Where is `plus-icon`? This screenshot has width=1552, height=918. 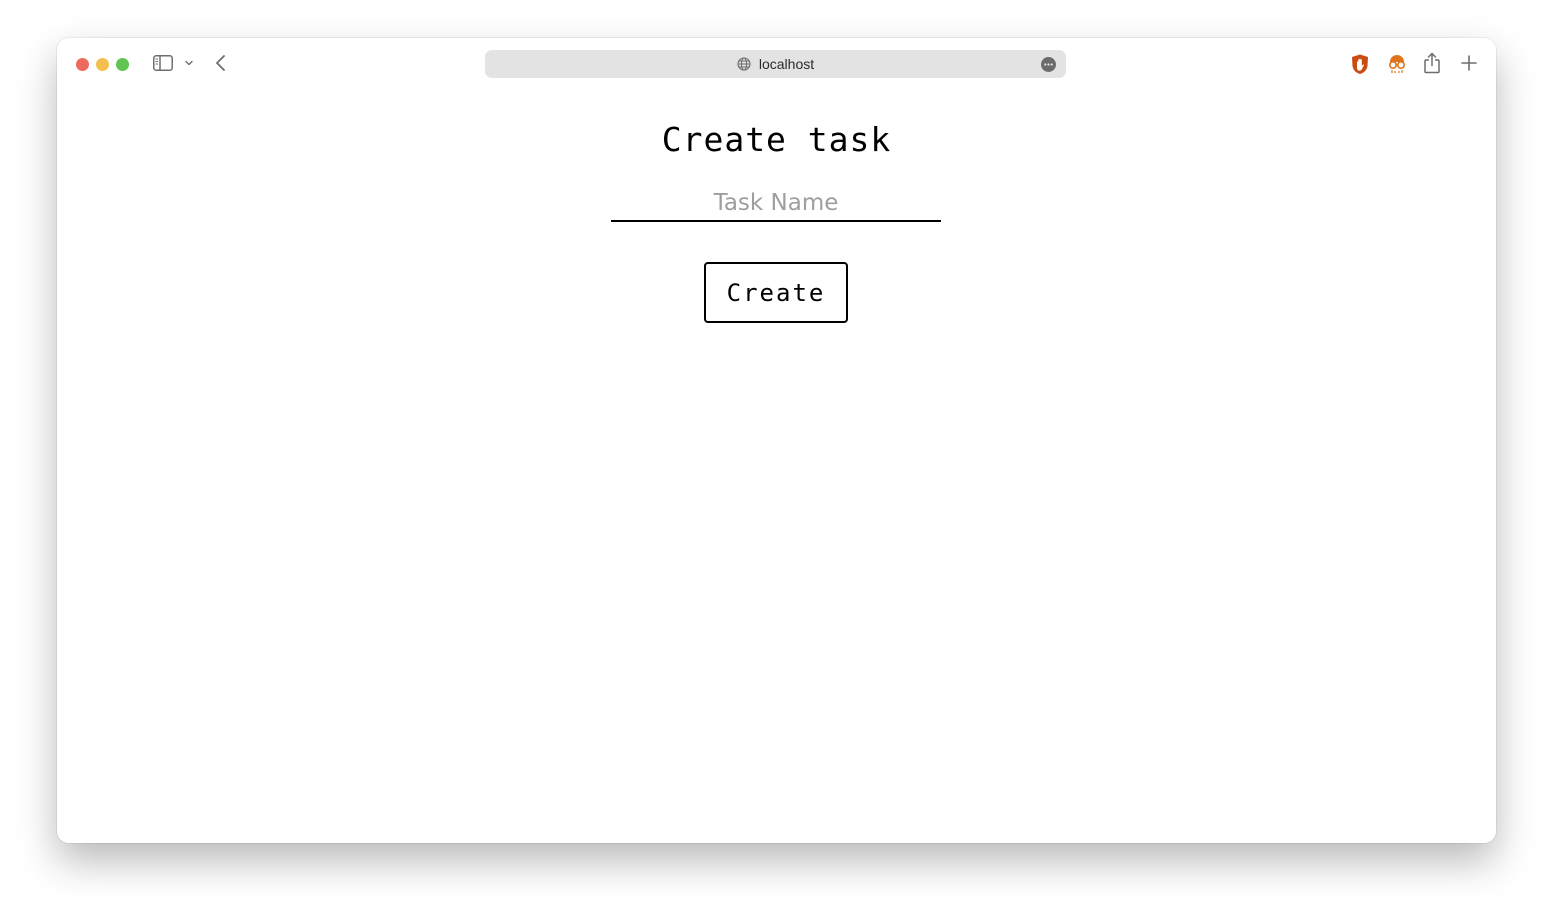 plus-icon is located at coordinates (1469, 63).